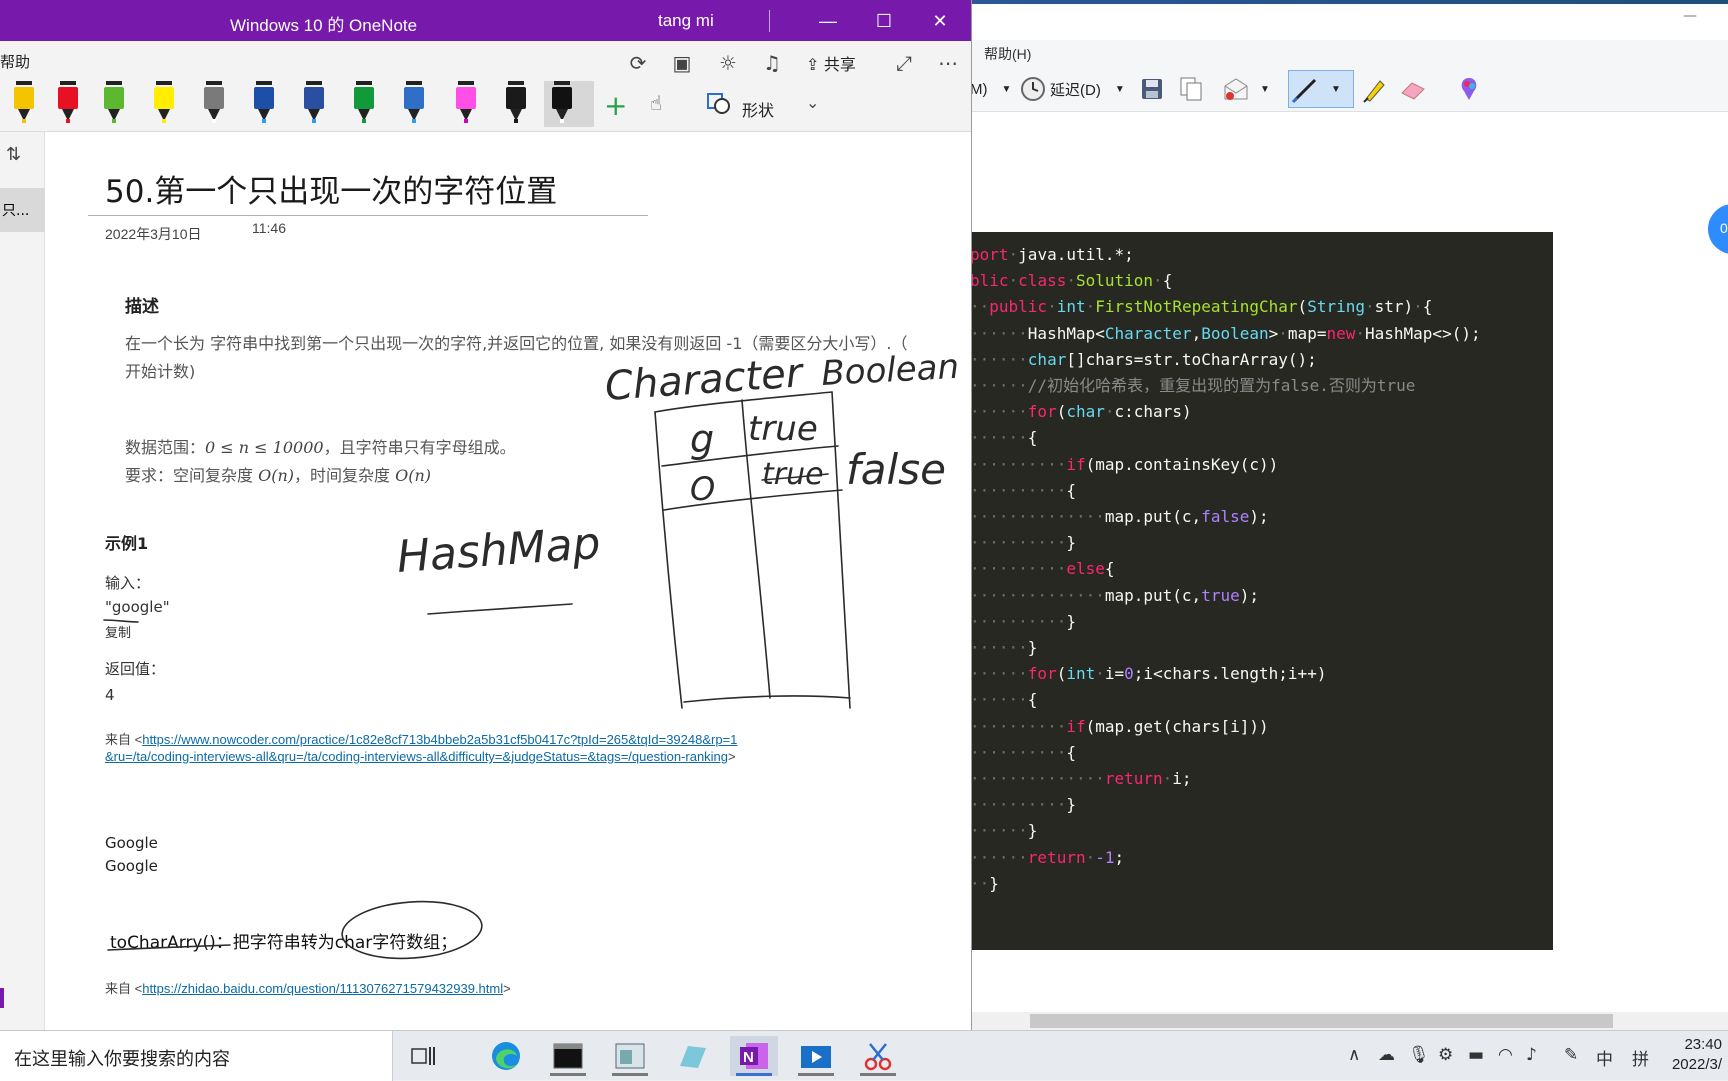  Describe the element at coordinates (1413, 89) in the screenshot. I see `eraser-button` at that location.